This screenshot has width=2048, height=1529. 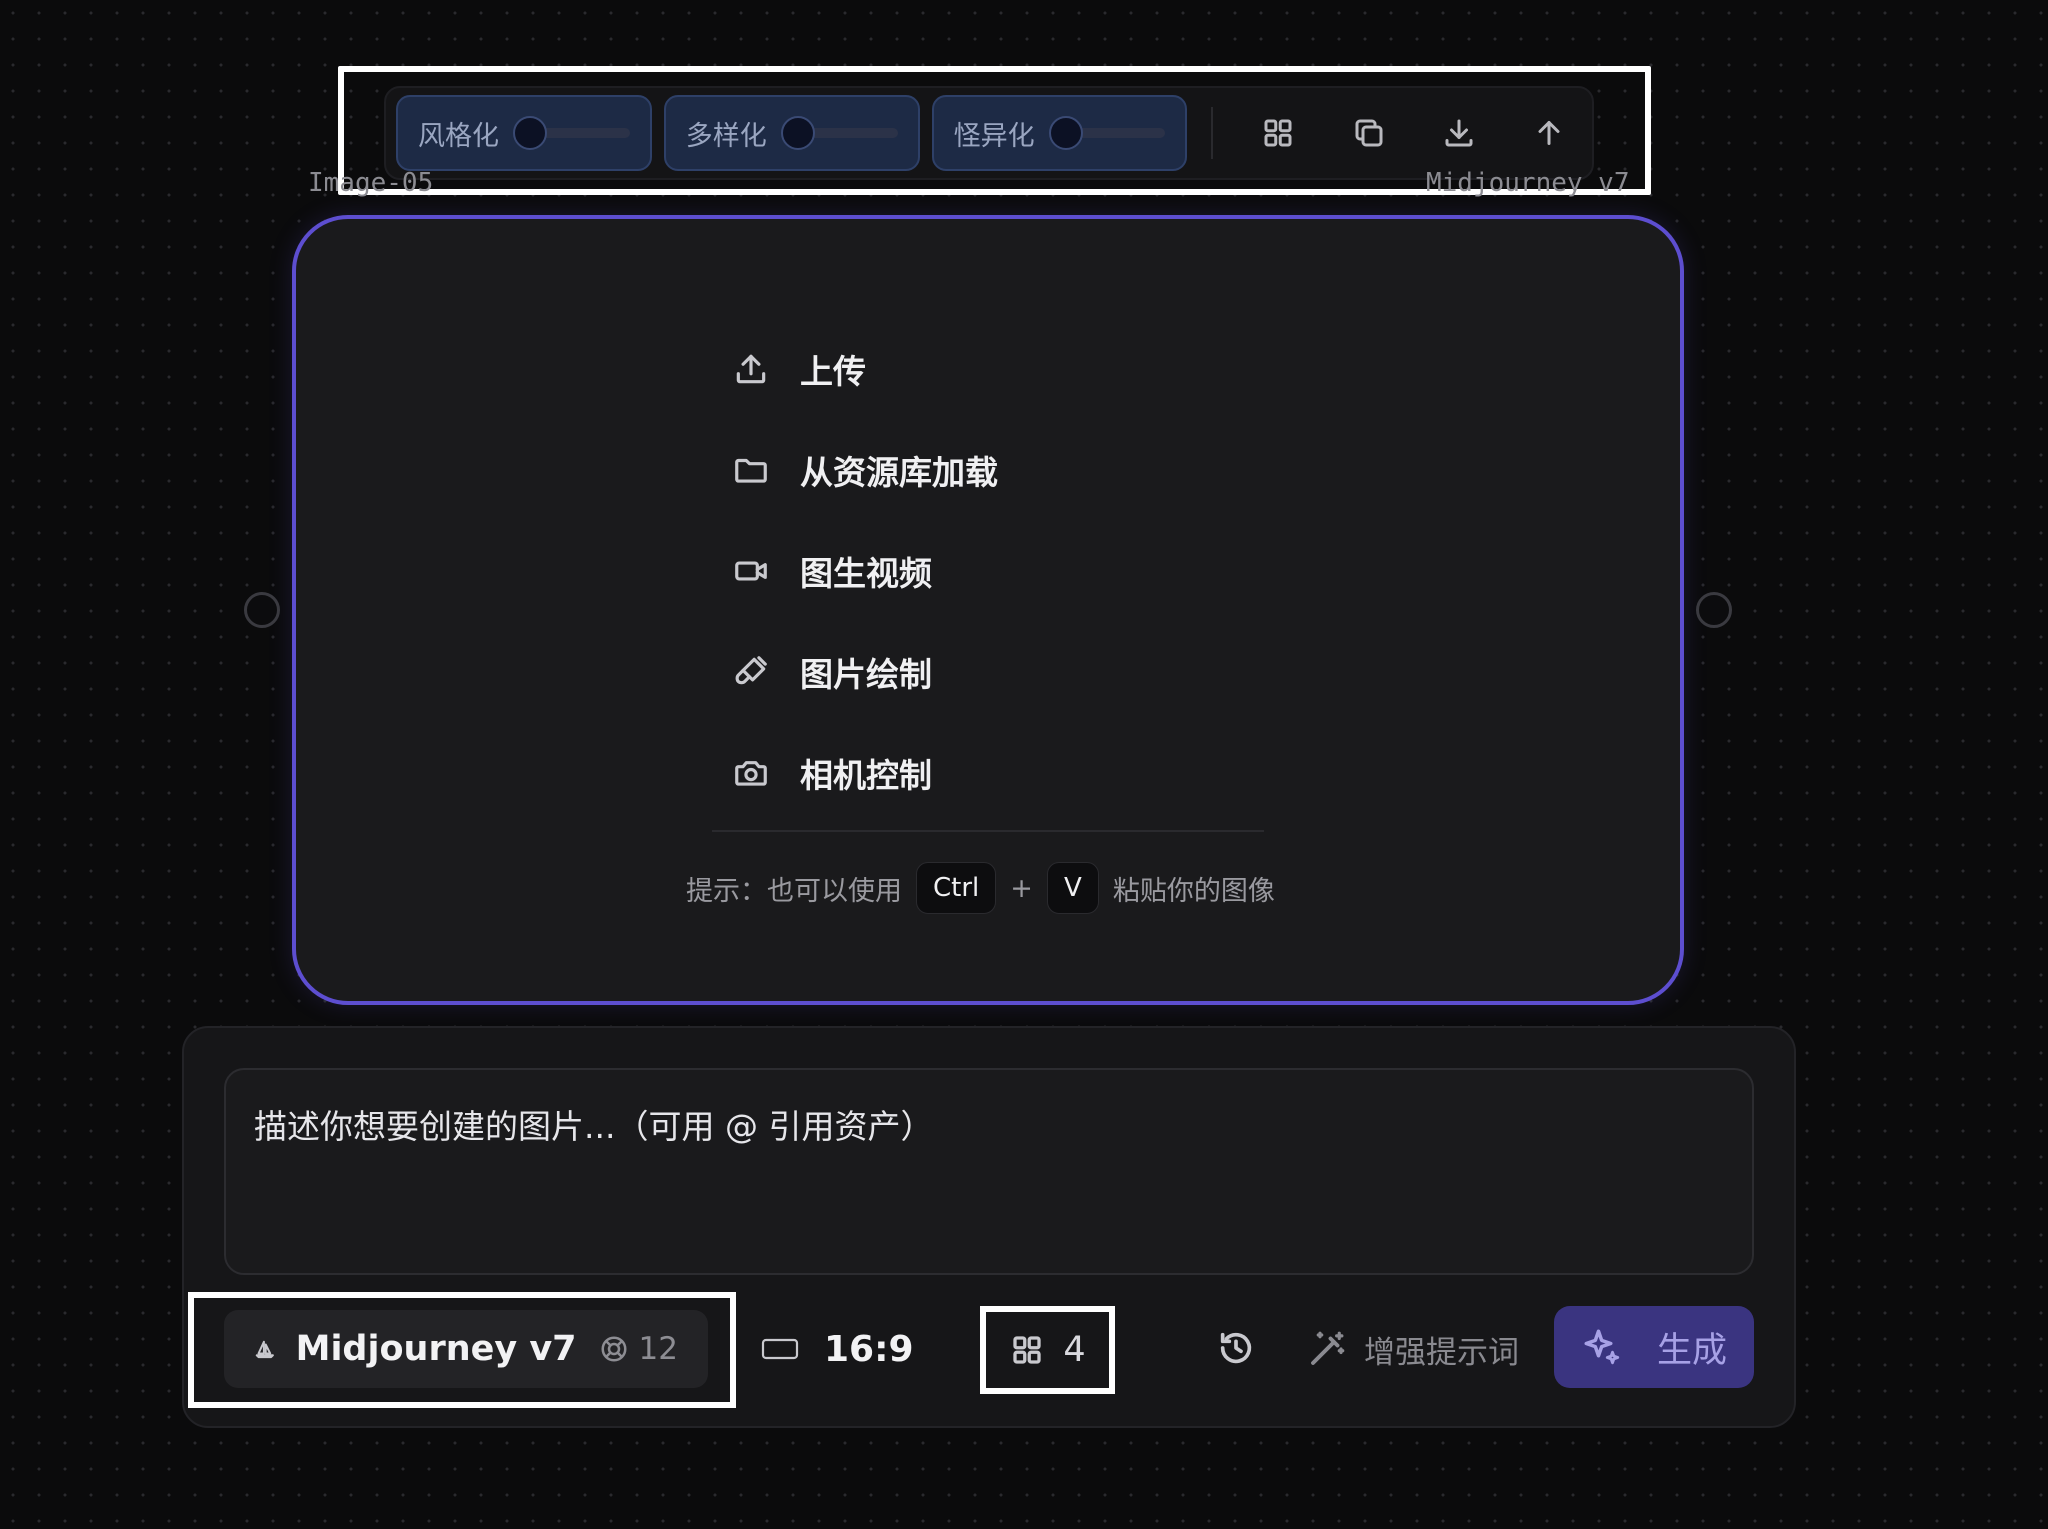 I want to click on magic-wand-icon, so click(x=1328, y=1348).